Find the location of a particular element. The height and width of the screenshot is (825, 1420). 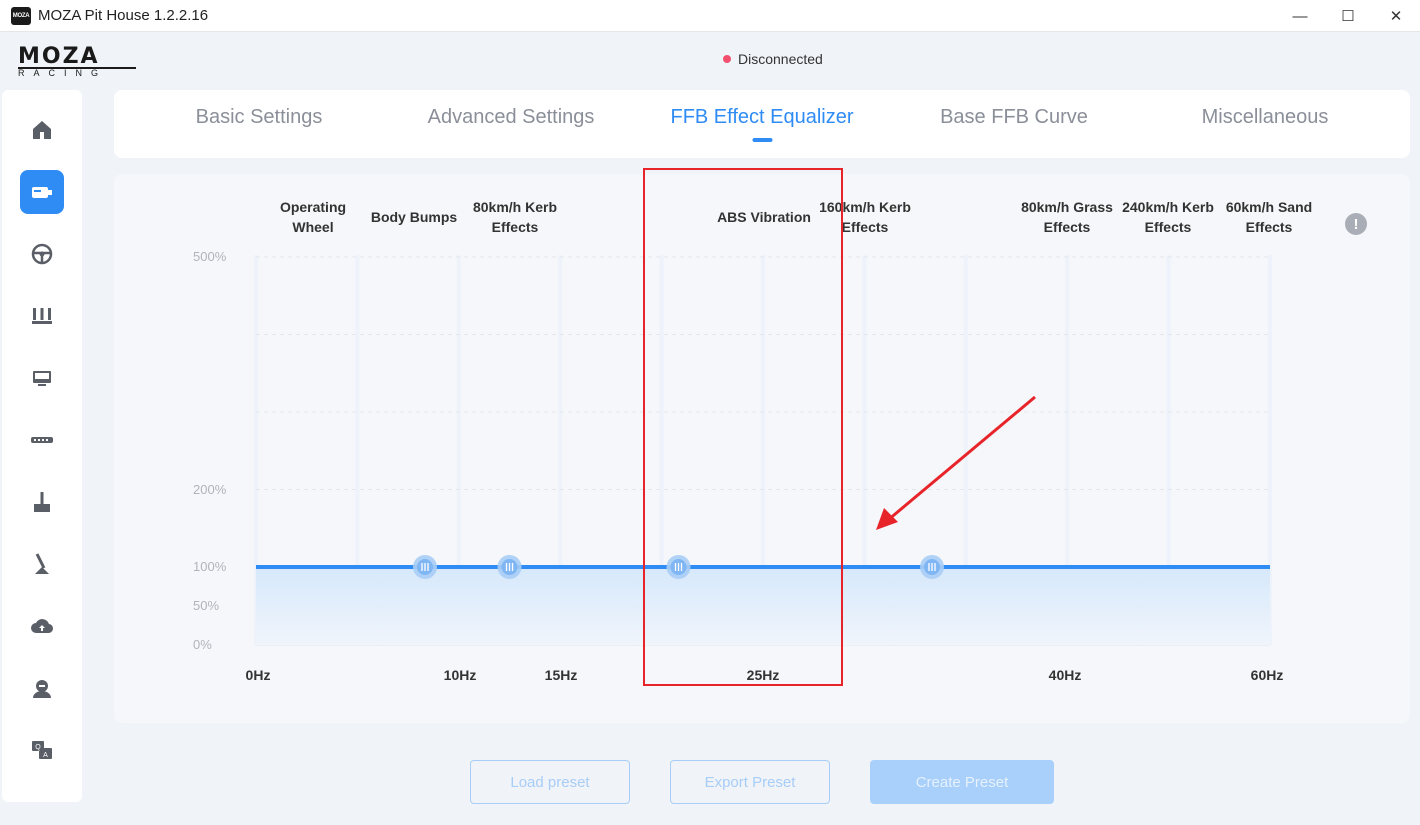

y-tick-0: 0% is located at coordinates (202, 644).